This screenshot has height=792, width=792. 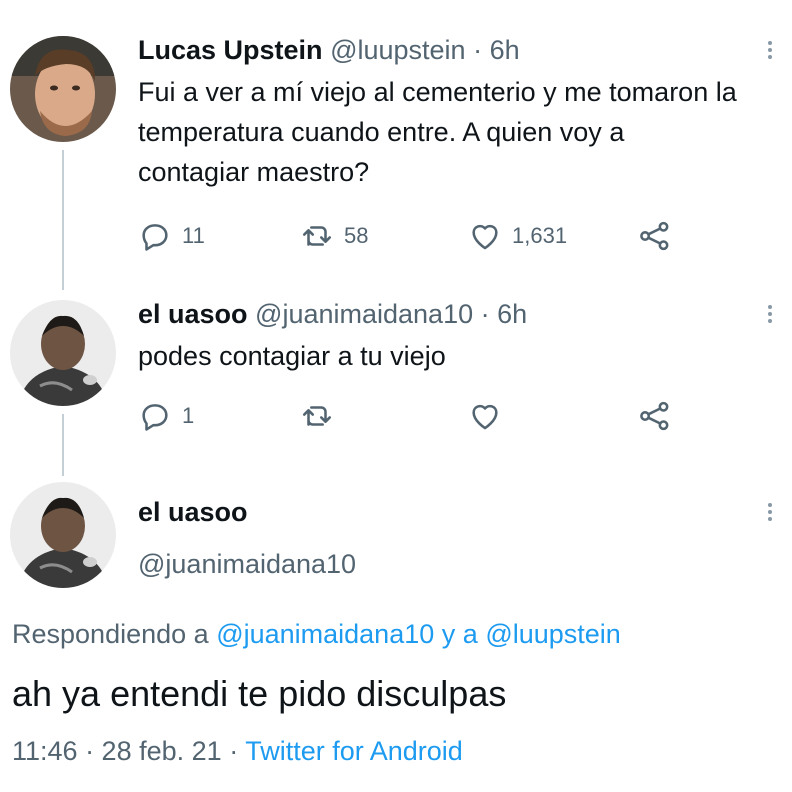 I want to click on user-handle: @luupstein, so click(x=398, y=50).